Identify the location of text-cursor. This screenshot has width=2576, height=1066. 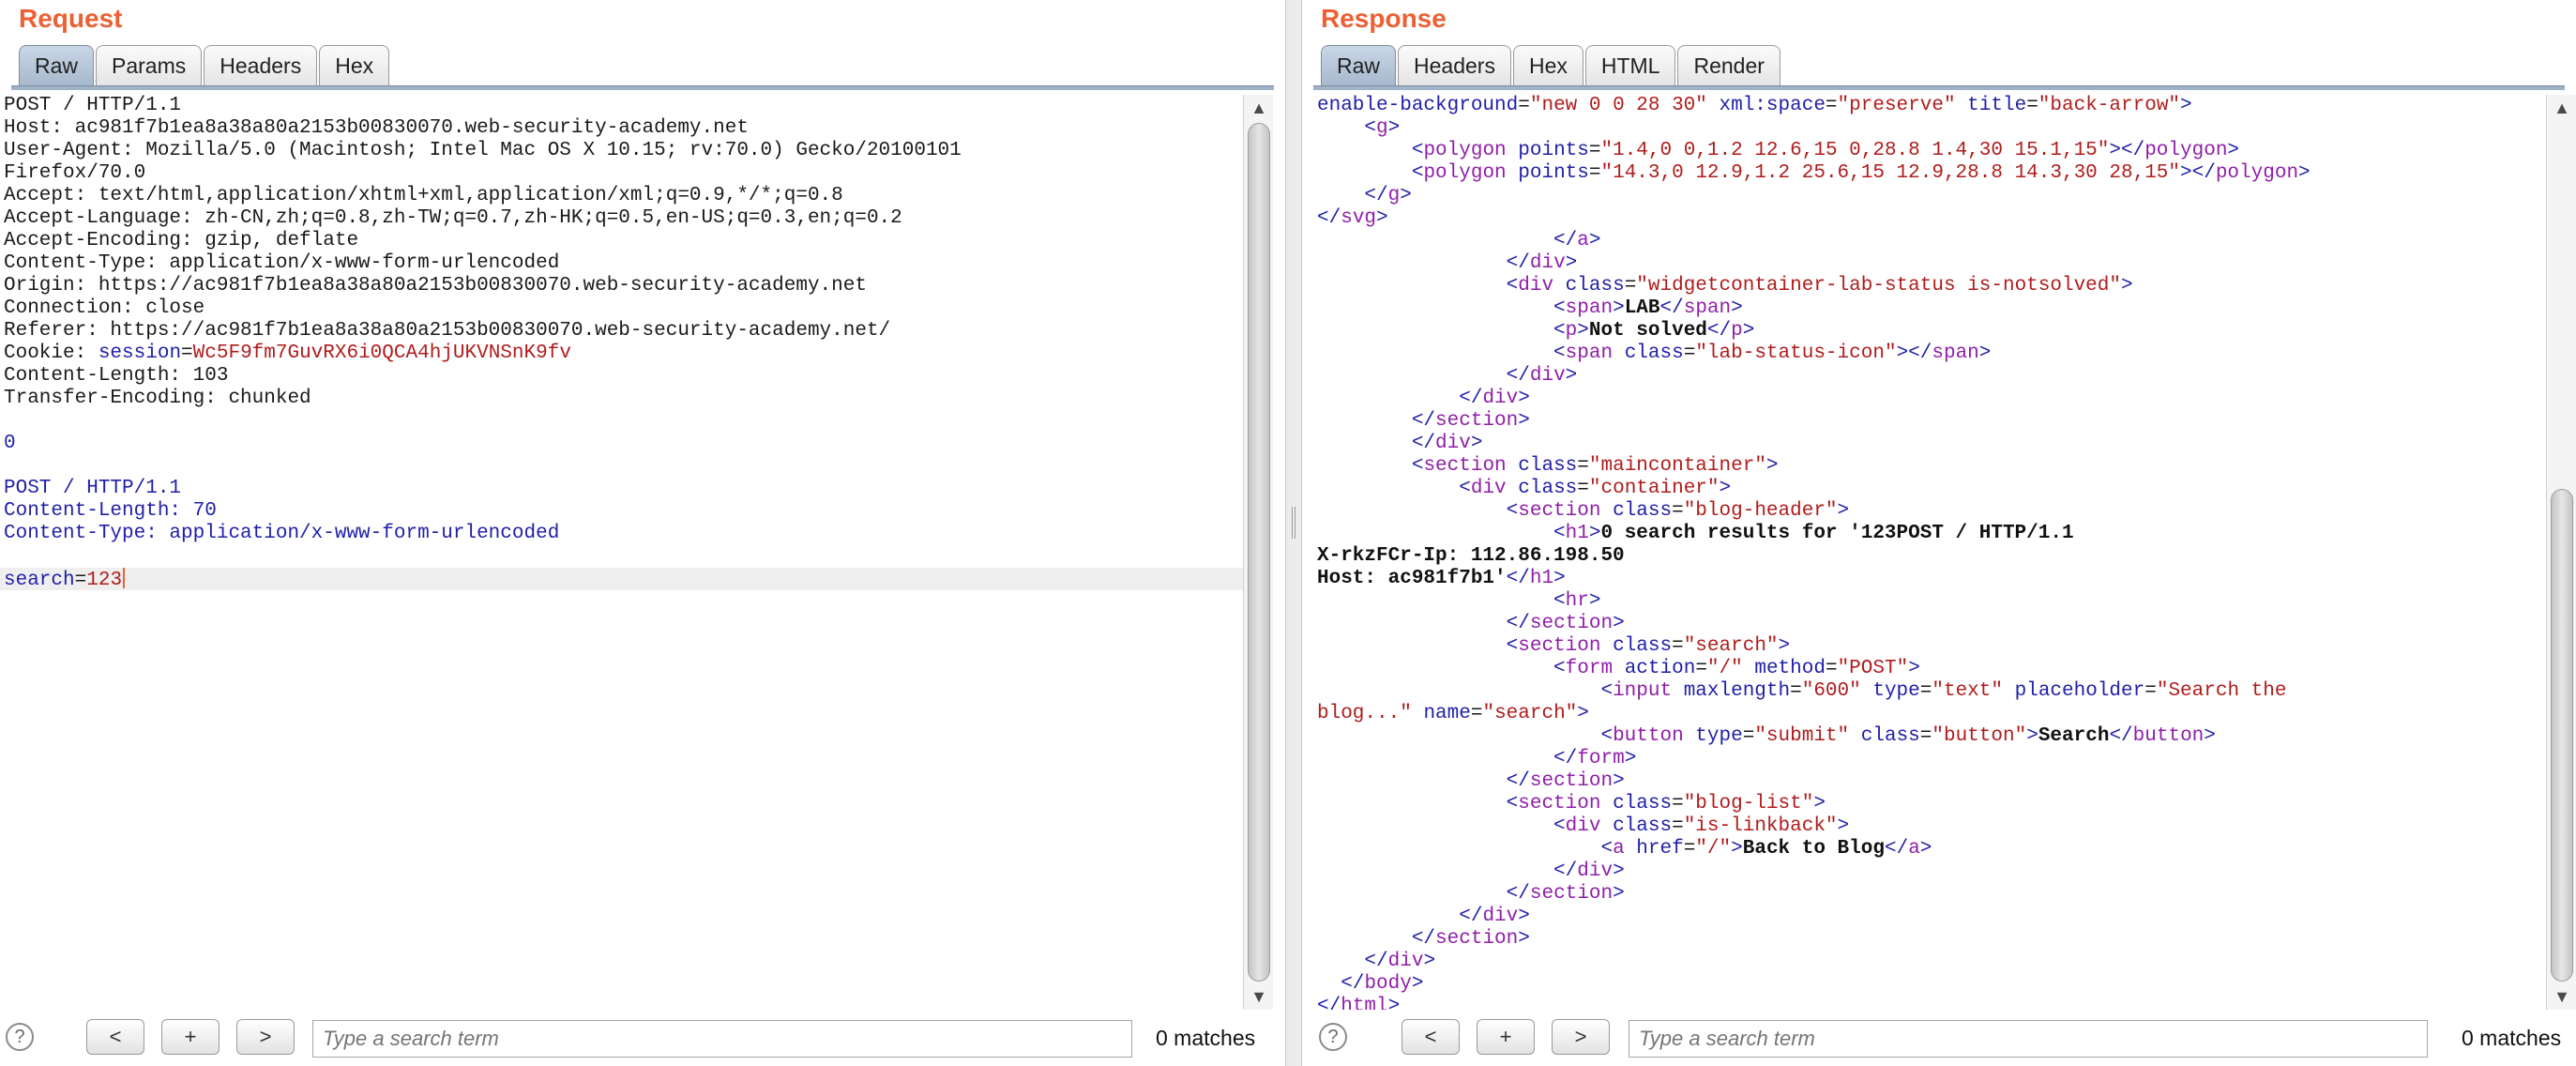
(124, 578).